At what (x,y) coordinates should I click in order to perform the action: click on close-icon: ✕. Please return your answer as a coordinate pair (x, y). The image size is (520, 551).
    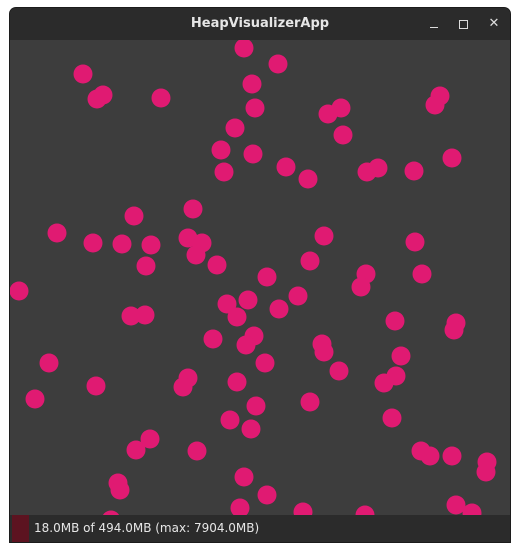
    Looking at the image, I should click on (494, 23).